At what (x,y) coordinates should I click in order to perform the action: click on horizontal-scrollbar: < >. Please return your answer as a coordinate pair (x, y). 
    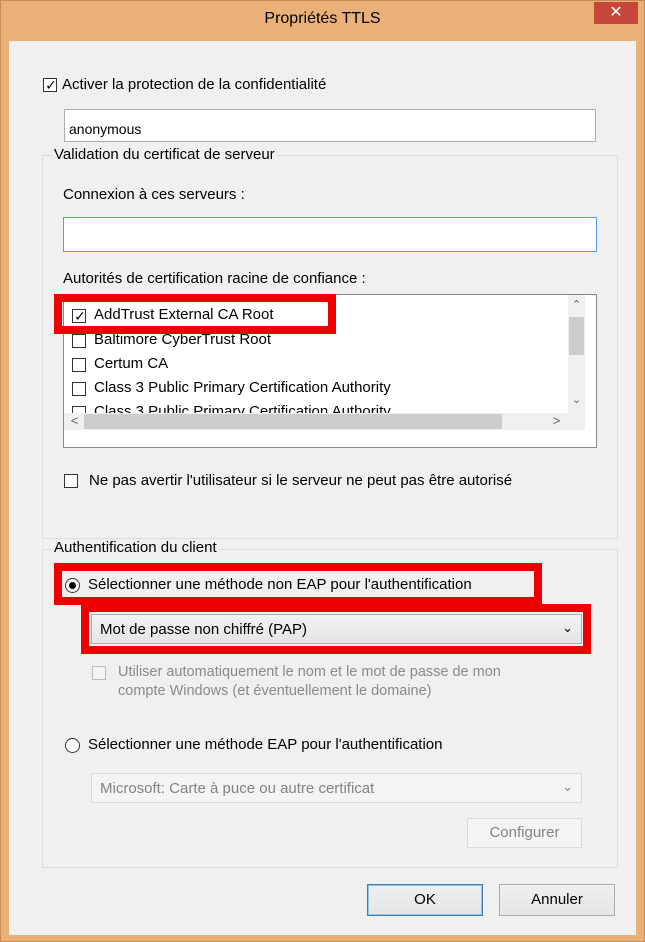
    Looking at the image, I should click on (316, 421).